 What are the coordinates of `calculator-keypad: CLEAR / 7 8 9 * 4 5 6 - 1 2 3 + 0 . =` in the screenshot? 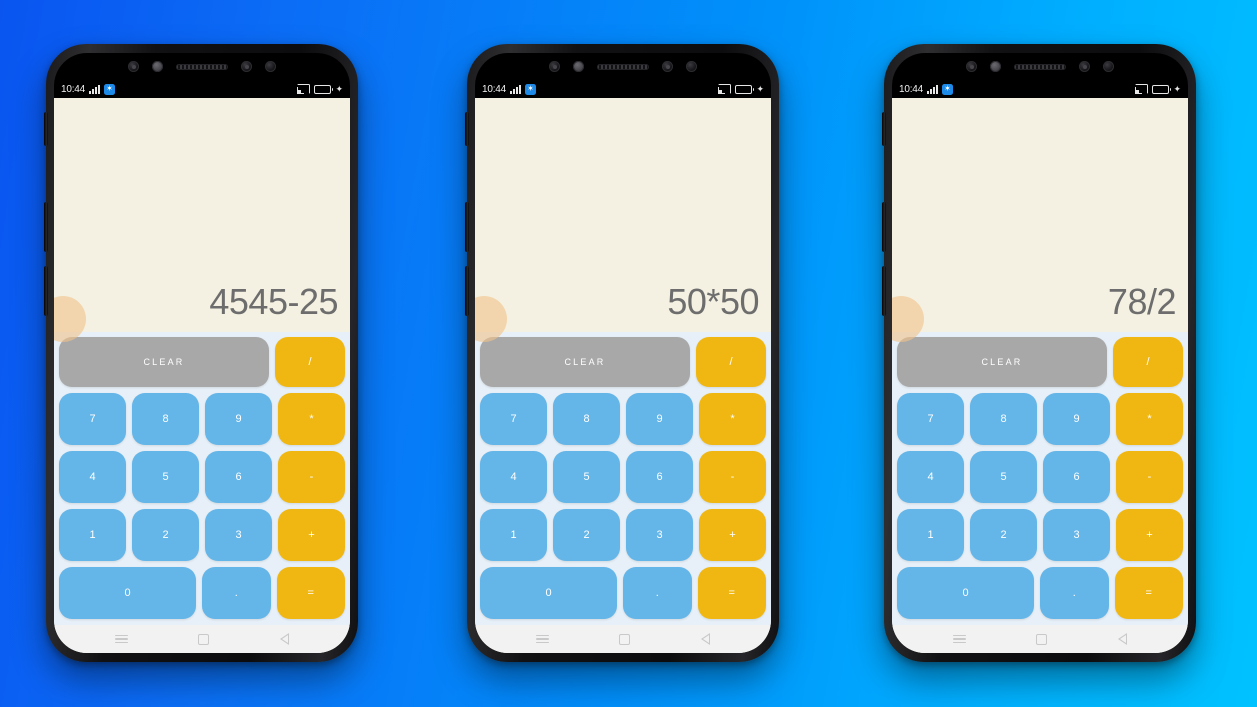 It's located at (202, 478).